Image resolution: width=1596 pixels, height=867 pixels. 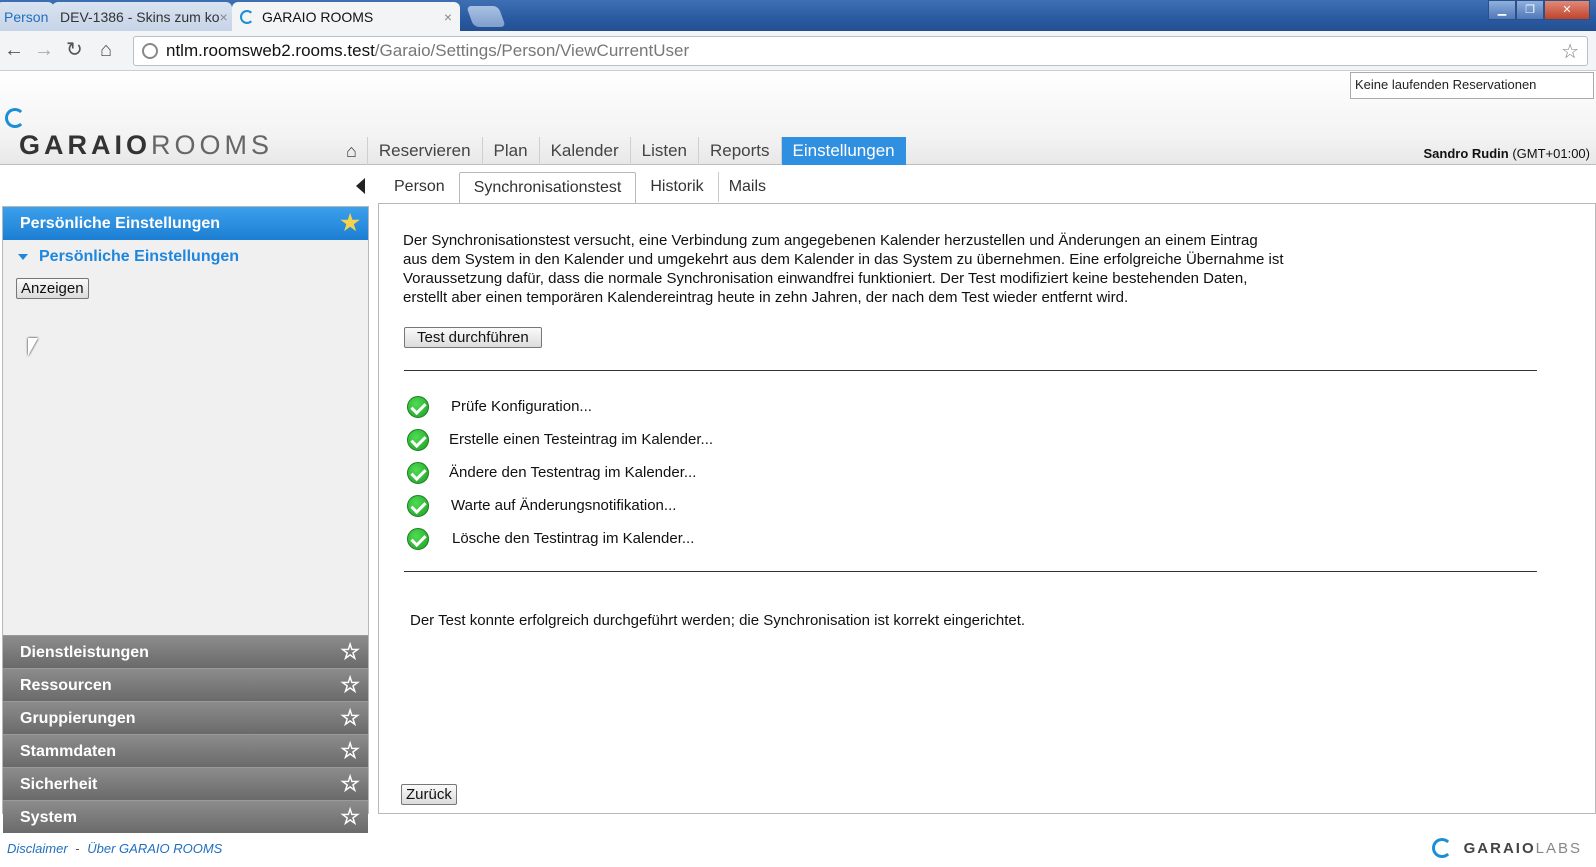 What do you see at coordinates (739, 151) in the screenshot?
I see `nav-reports: Reports` at bounding box center [739, 151].